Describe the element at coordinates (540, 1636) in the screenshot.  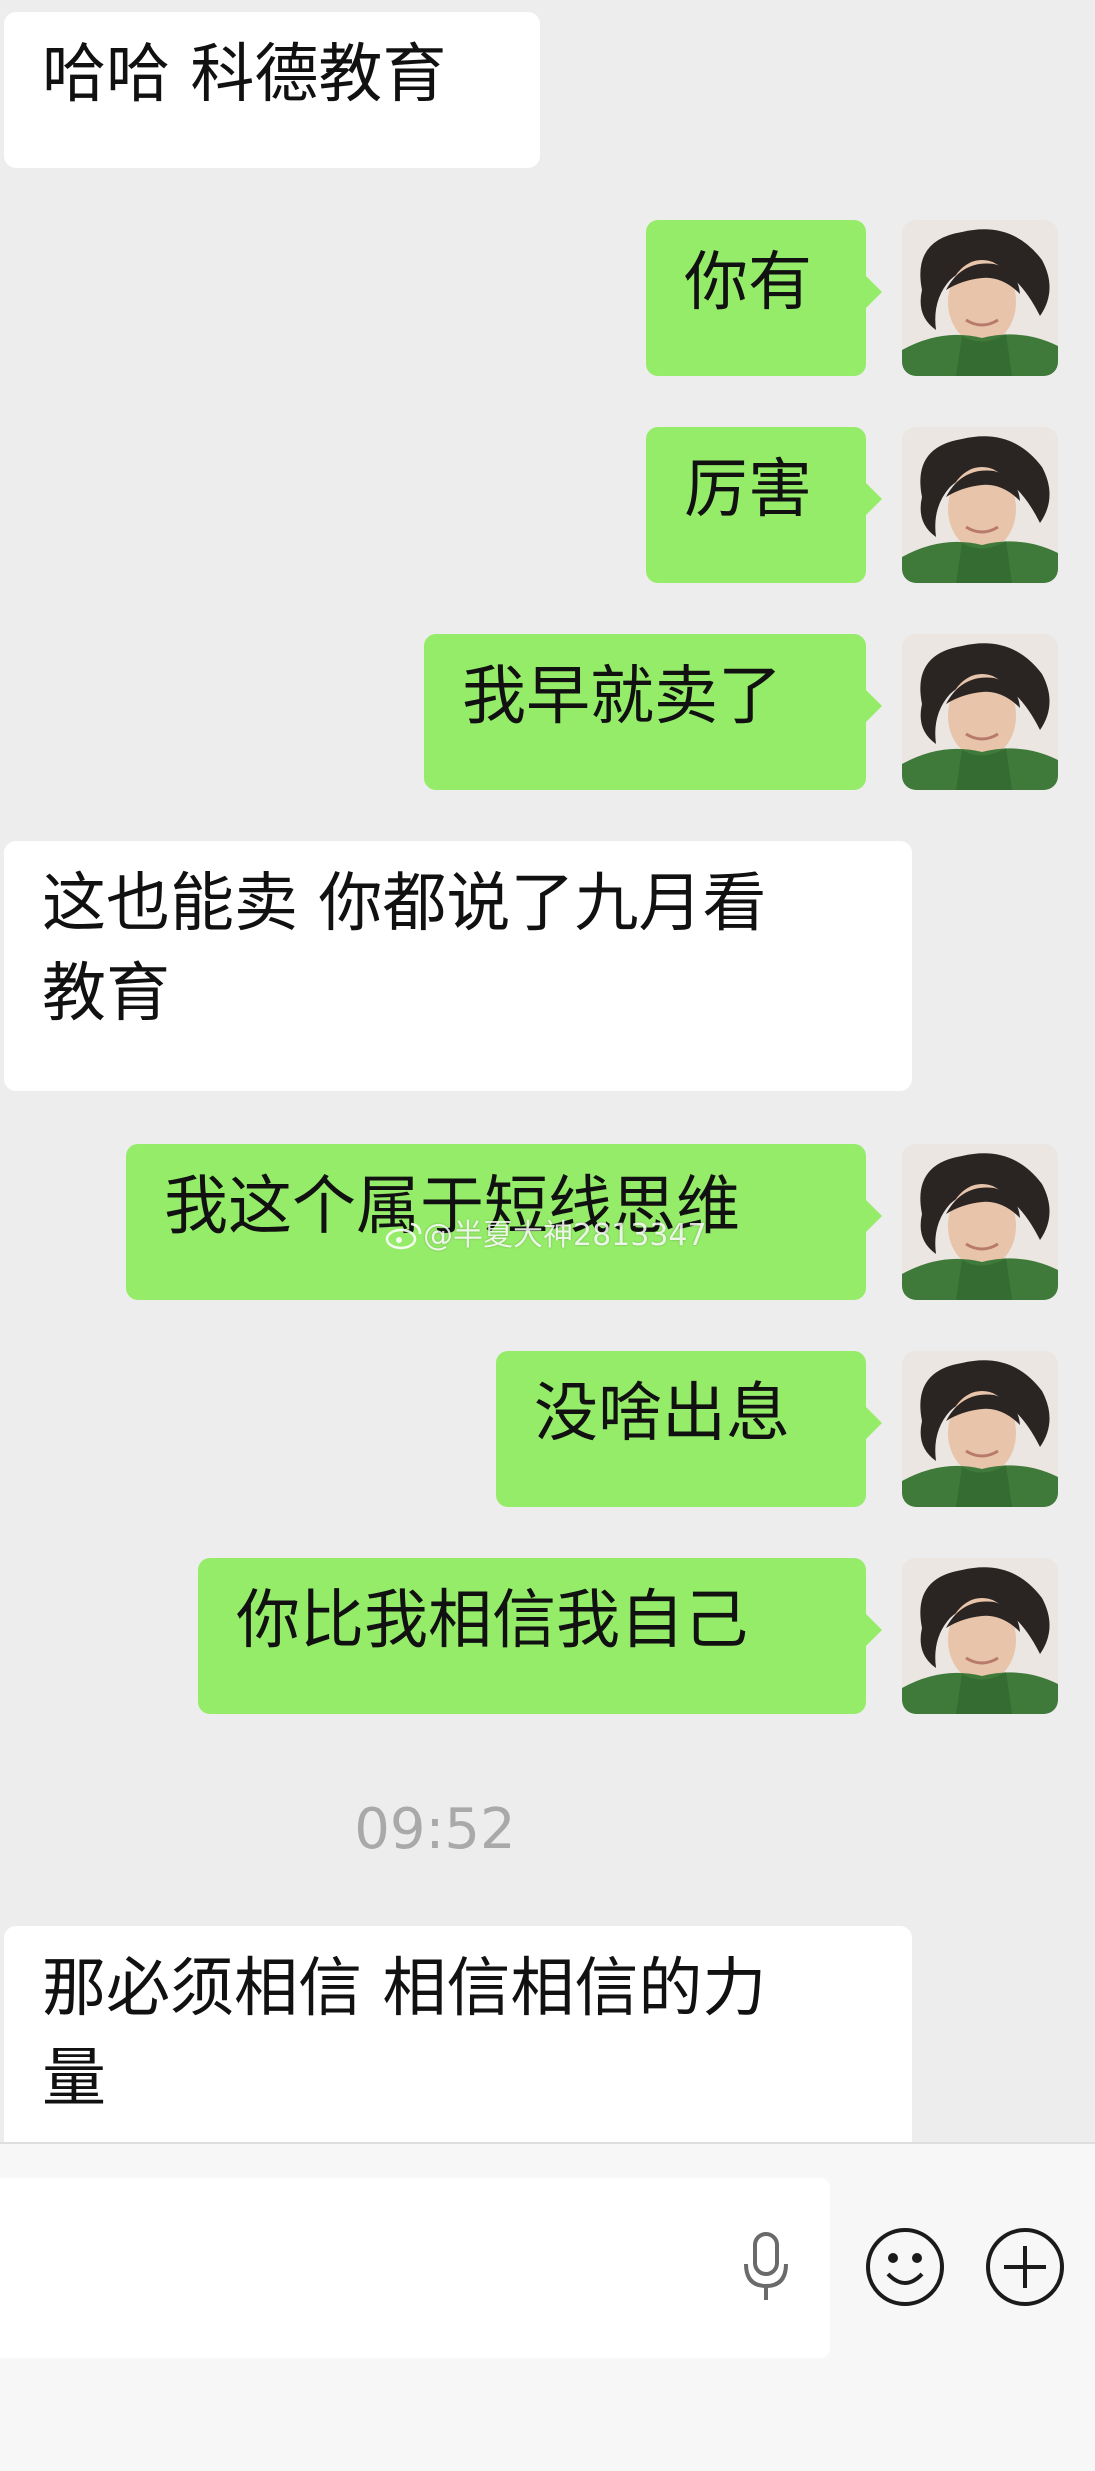
I see `sent-message-bubble: 你比我相信我自己` at that location.